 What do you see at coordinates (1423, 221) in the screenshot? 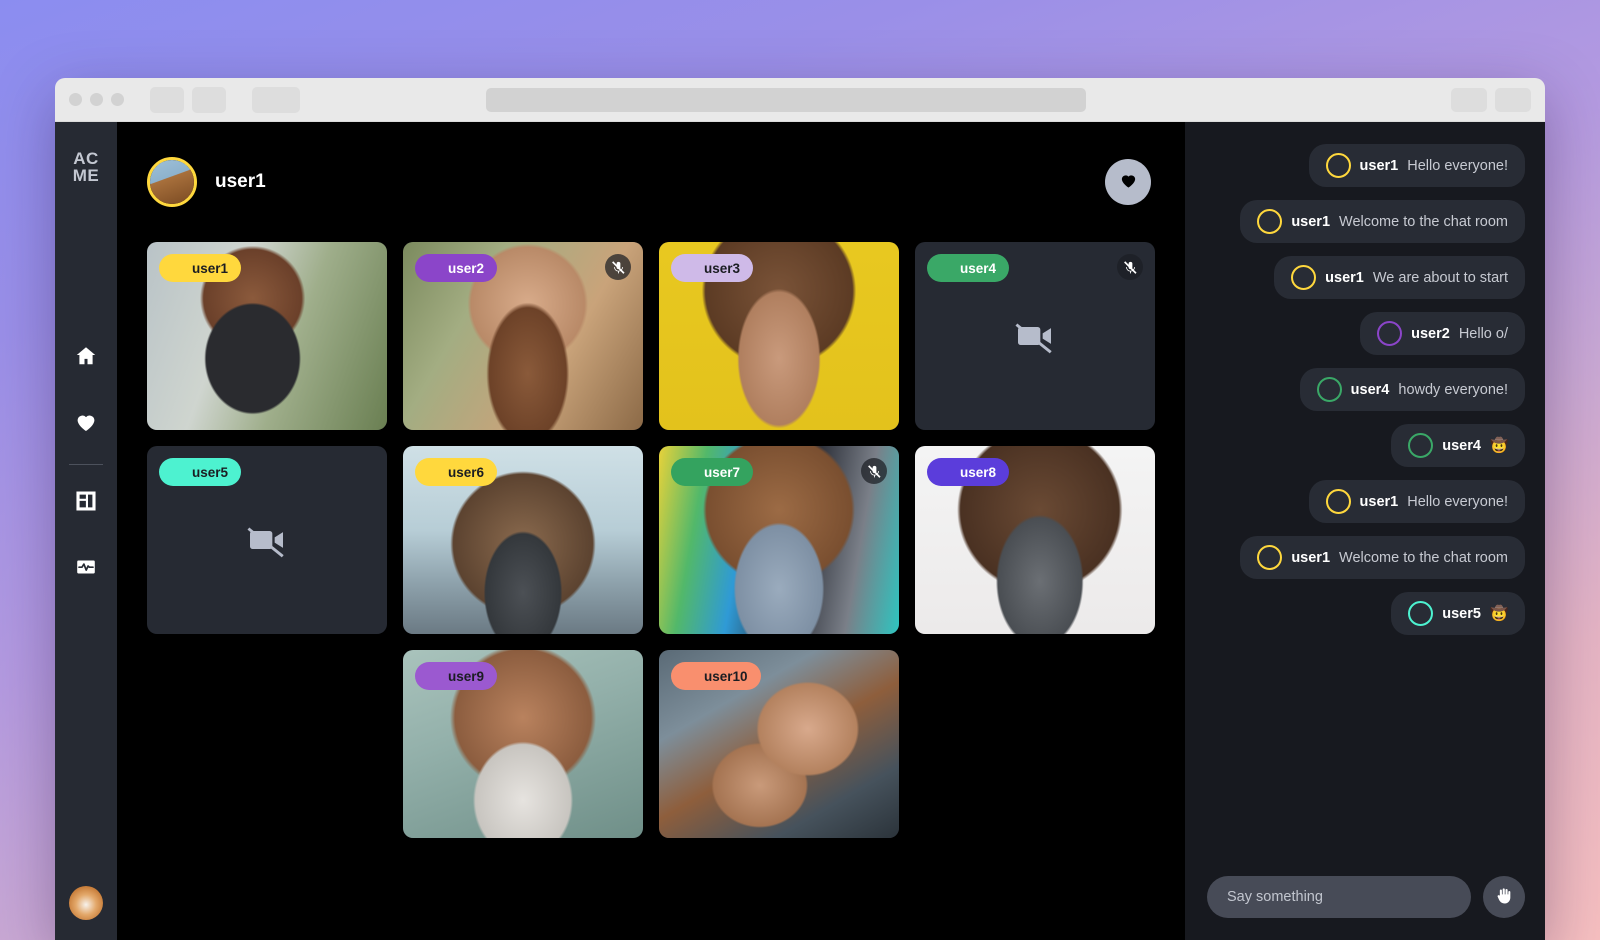
I see `chat-message-text: Welcome to the chat room` at bounding box center [1423, 221].